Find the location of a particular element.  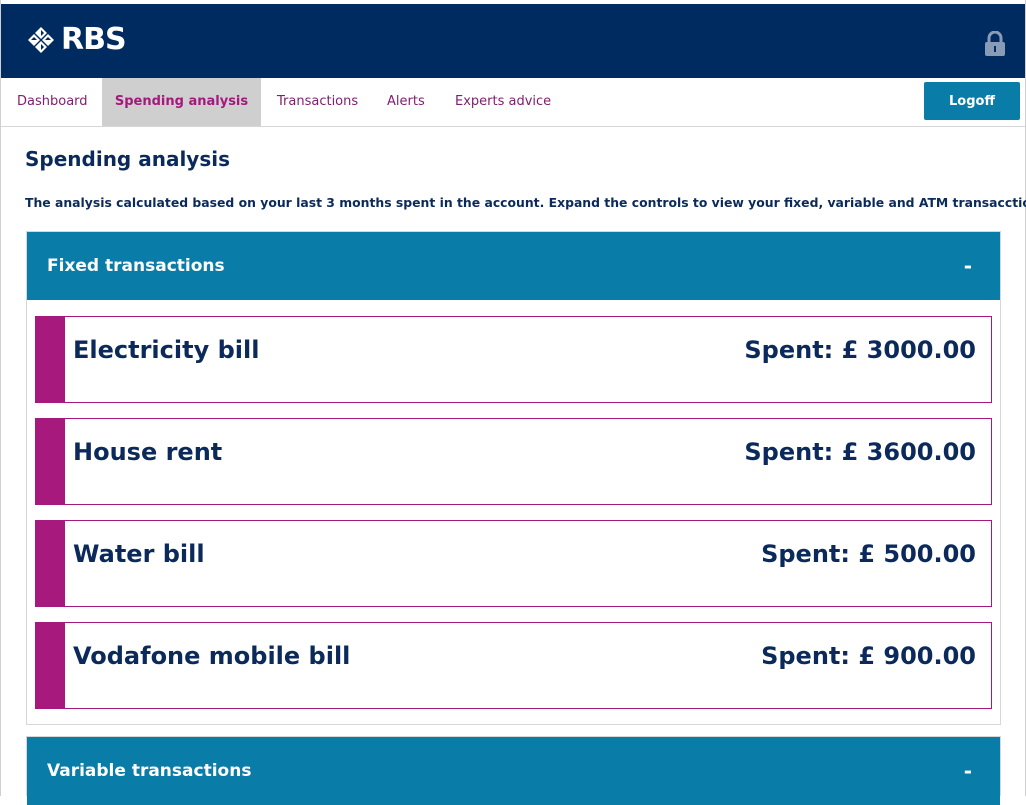

transaction-card: Vodafone mobile bill Spent: £ 900.00 is located at coordinates (513, 665).